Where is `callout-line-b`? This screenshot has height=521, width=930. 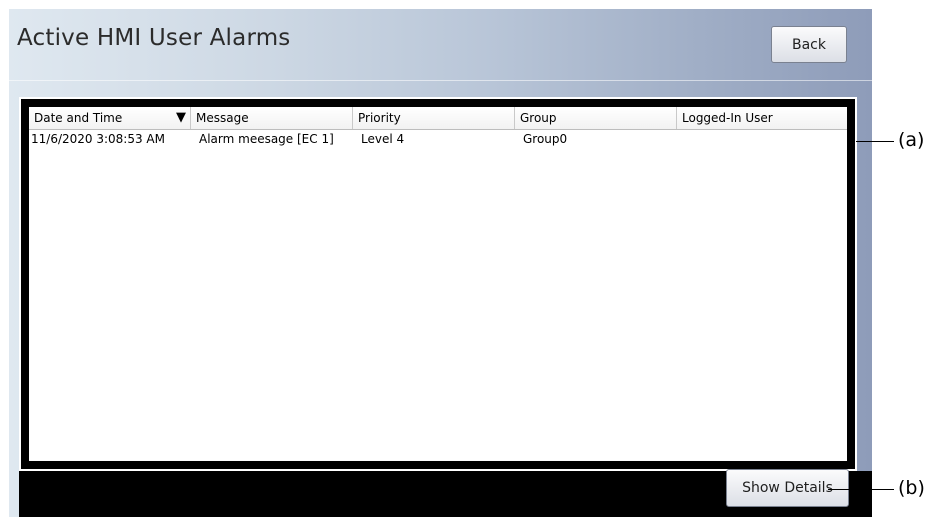 callout-line-b is located at coordinates (861, 489).